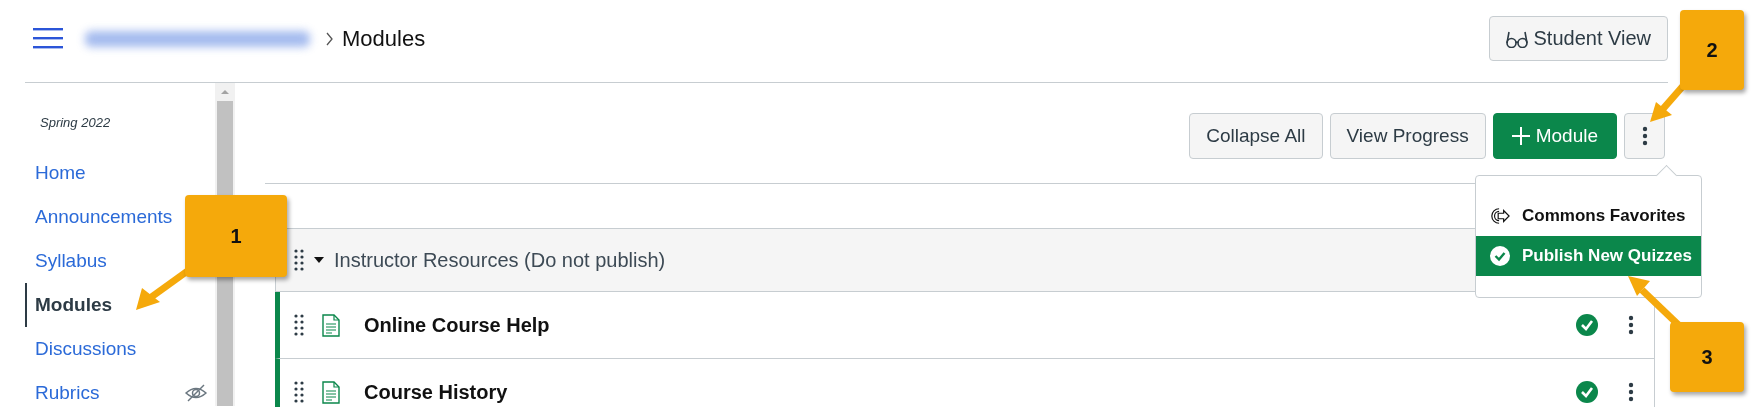 This screenshot has width=1760, height=407. I want to click on callout-tooltip: 2, so click(1712, 50).